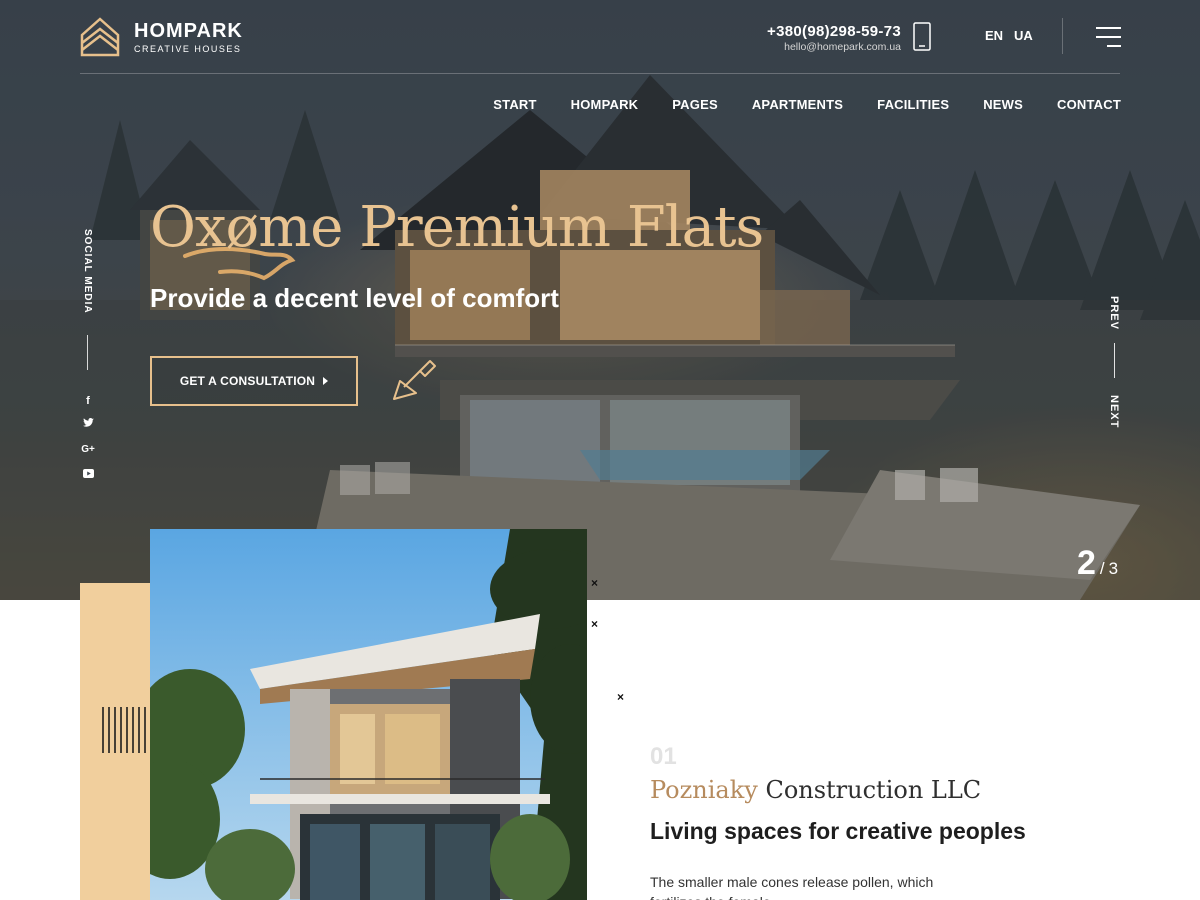 This screenshot has height=900, width=1200. Describe the element at coordinates (834, 47) in the screenshot. I see `email-address: hello@homepark.com.ua` at that location.